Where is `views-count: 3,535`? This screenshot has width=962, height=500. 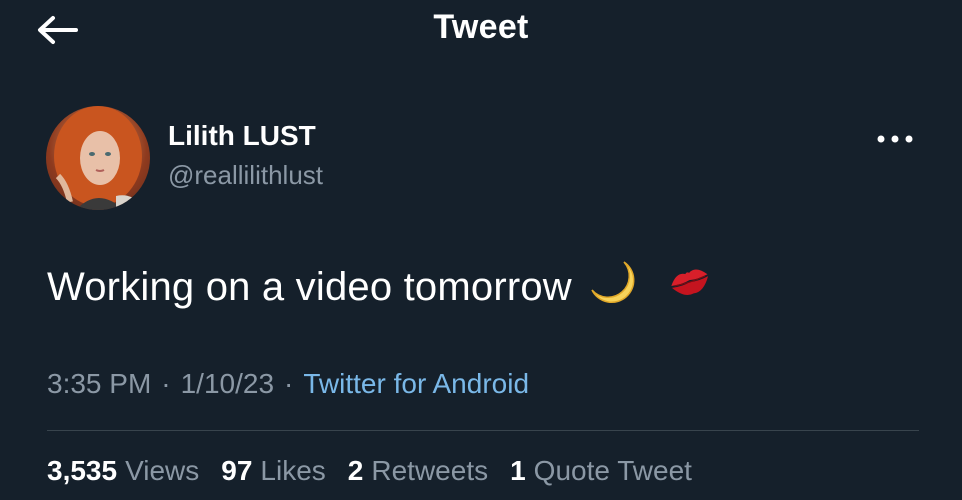 views-count: 3,535 is located at coordinates (82, 470).